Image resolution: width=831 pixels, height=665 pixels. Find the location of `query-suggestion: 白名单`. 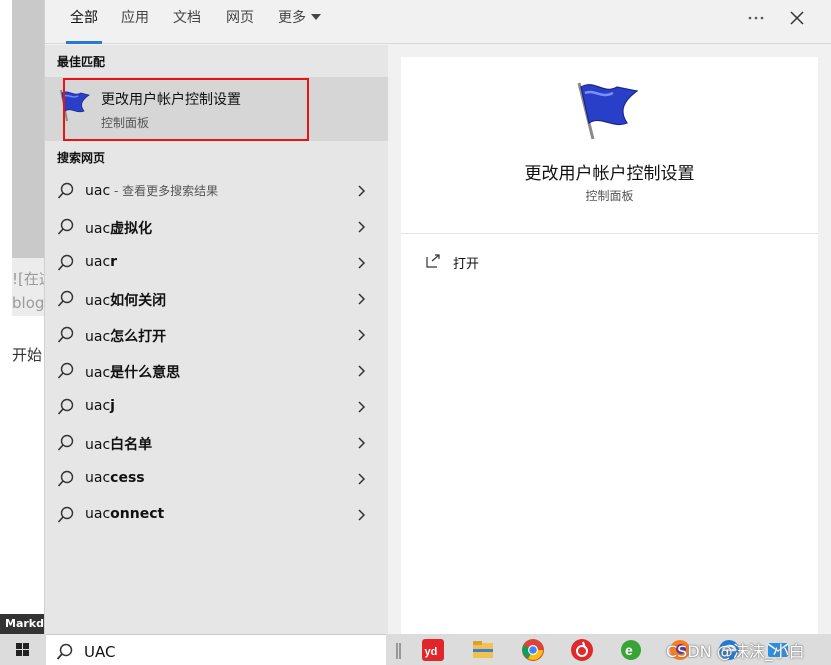

query-suggestion: 白名单 is located at coordinates (131, 445).